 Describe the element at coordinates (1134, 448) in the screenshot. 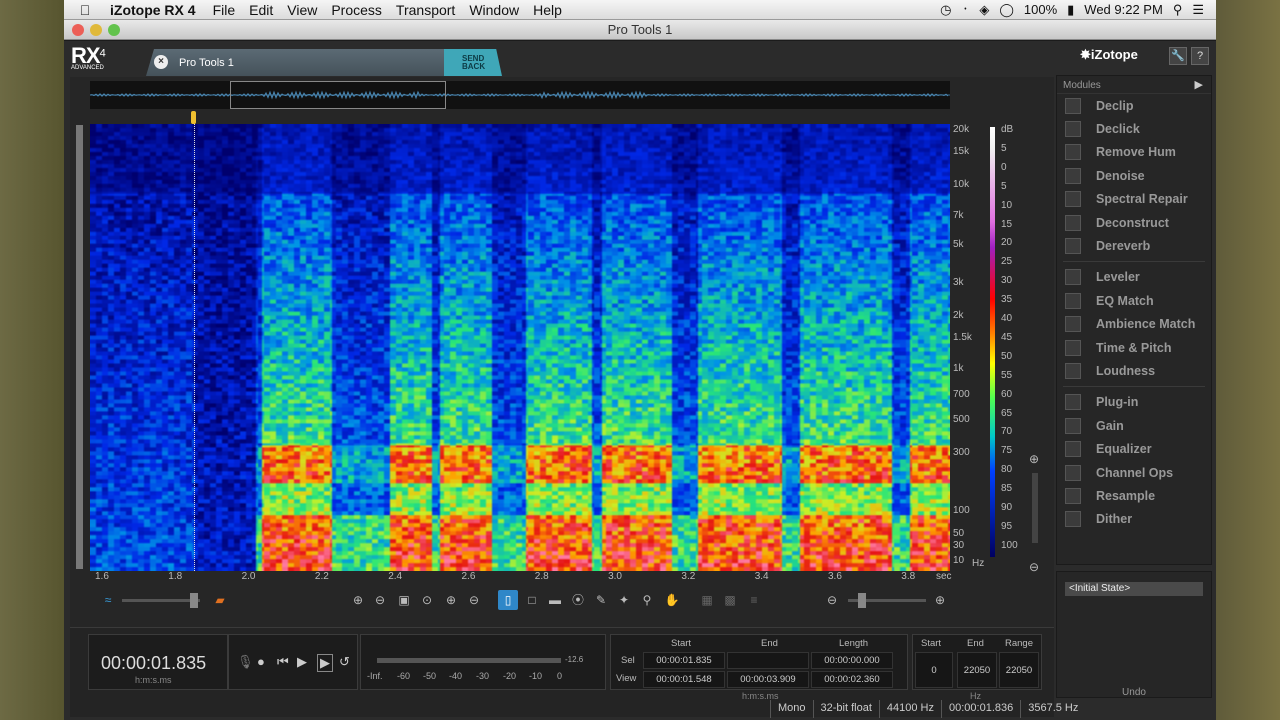

I see `module-equalizer: Equalizer` at that location.